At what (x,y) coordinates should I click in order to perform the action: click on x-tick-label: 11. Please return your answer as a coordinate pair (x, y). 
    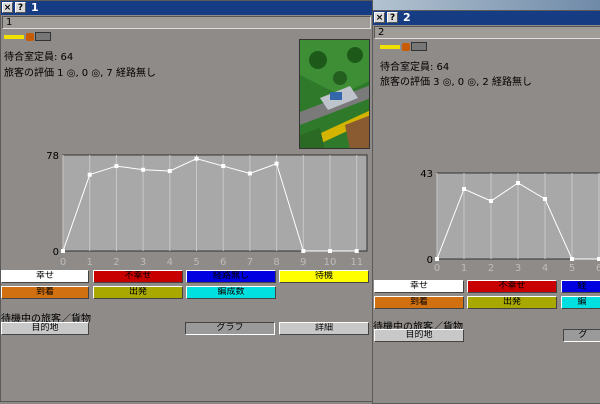
    Looking at the image, I should click on (356, 262).